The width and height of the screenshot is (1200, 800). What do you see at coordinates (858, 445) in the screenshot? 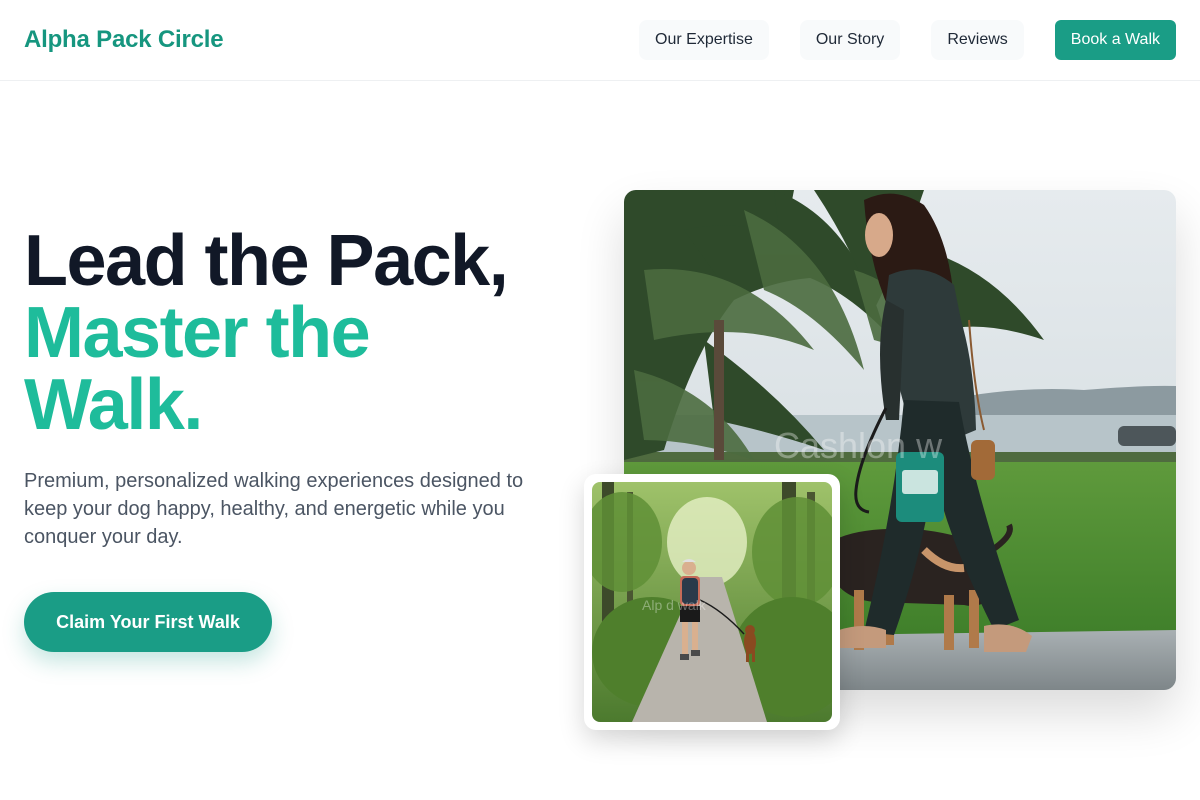
I see `main-photo-watermark: Cashlon w` at bounding box center [858, 445].